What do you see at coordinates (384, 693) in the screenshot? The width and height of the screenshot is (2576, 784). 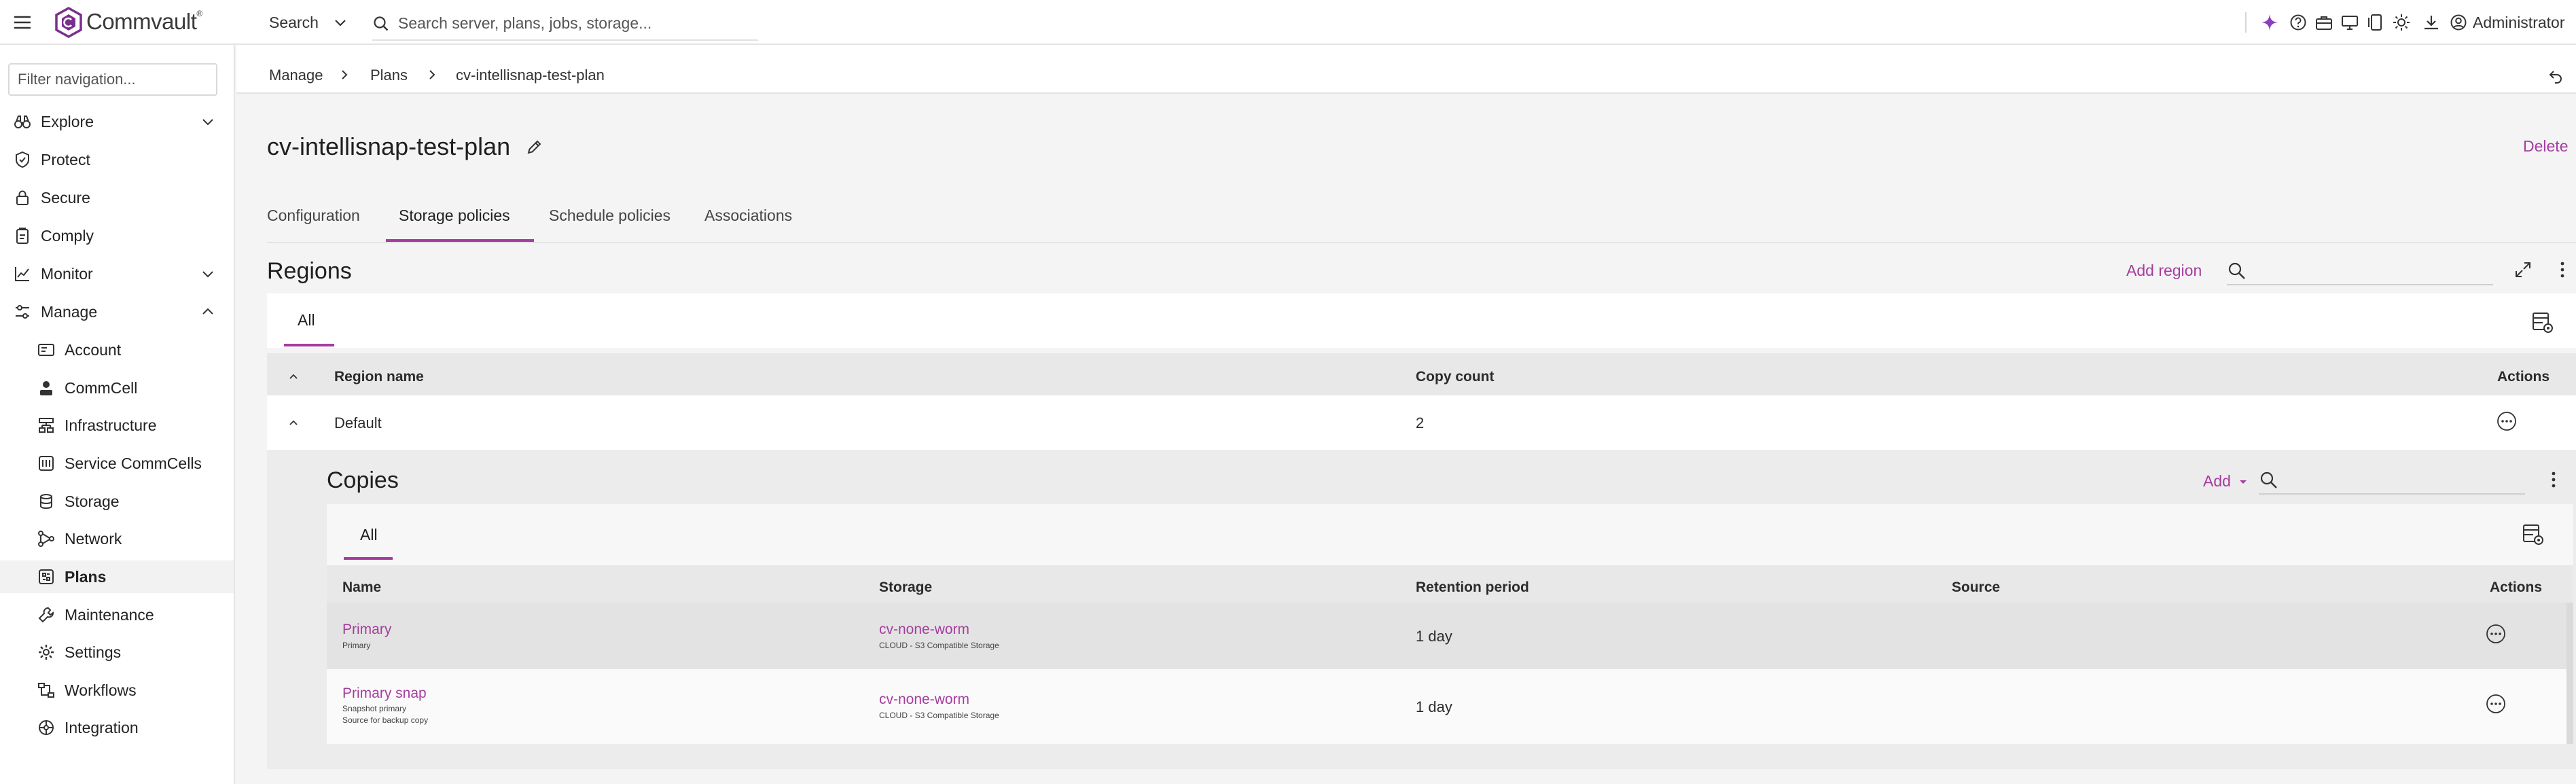 I see `copy-name-link: Primary snap` at bounding box center [384, 693].